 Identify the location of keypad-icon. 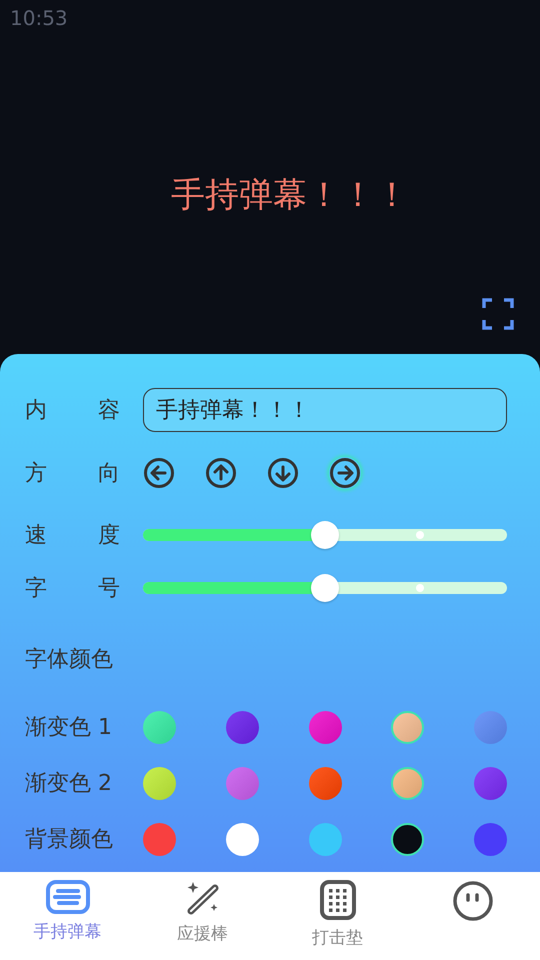
(337, 900).